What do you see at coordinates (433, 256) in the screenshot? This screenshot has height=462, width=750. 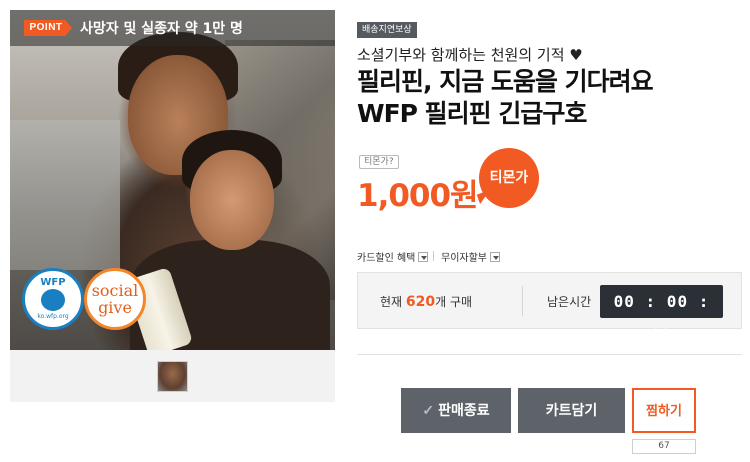 I see `option-divider` at bounding box center [433, 256].